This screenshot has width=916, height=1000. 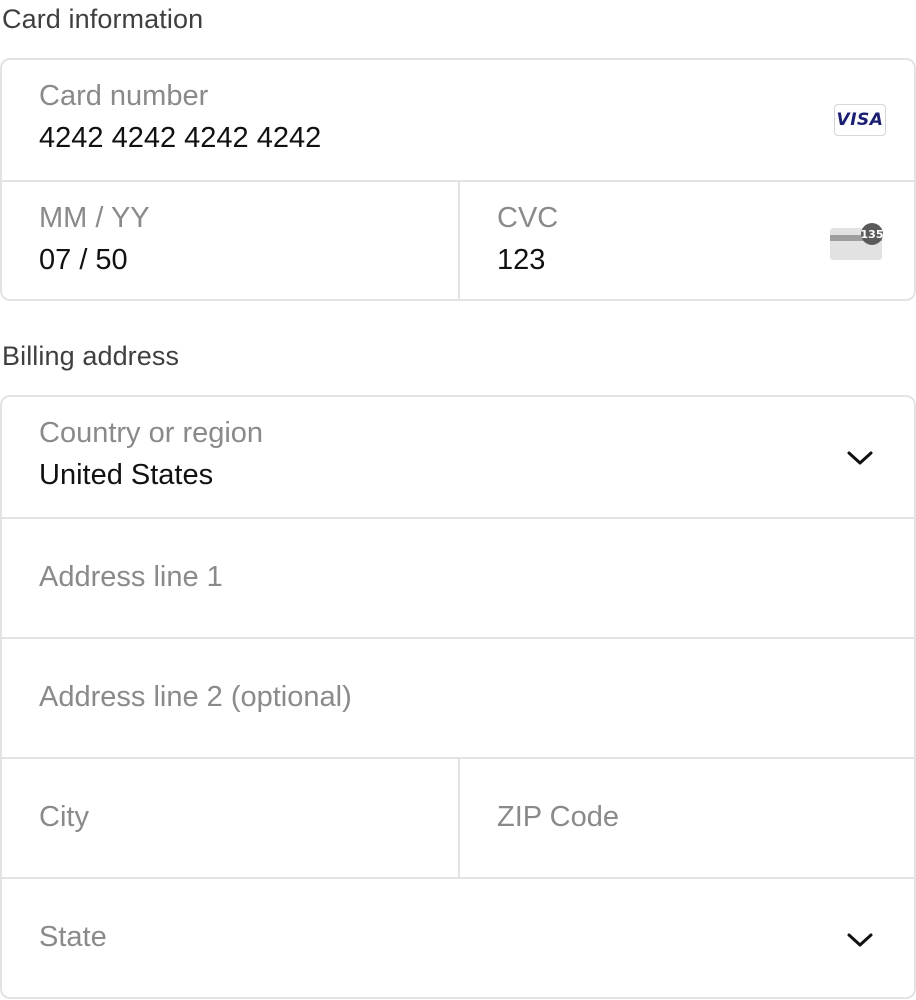 I want to click on card-information-heading: Card information, so click(x=103, y=19).